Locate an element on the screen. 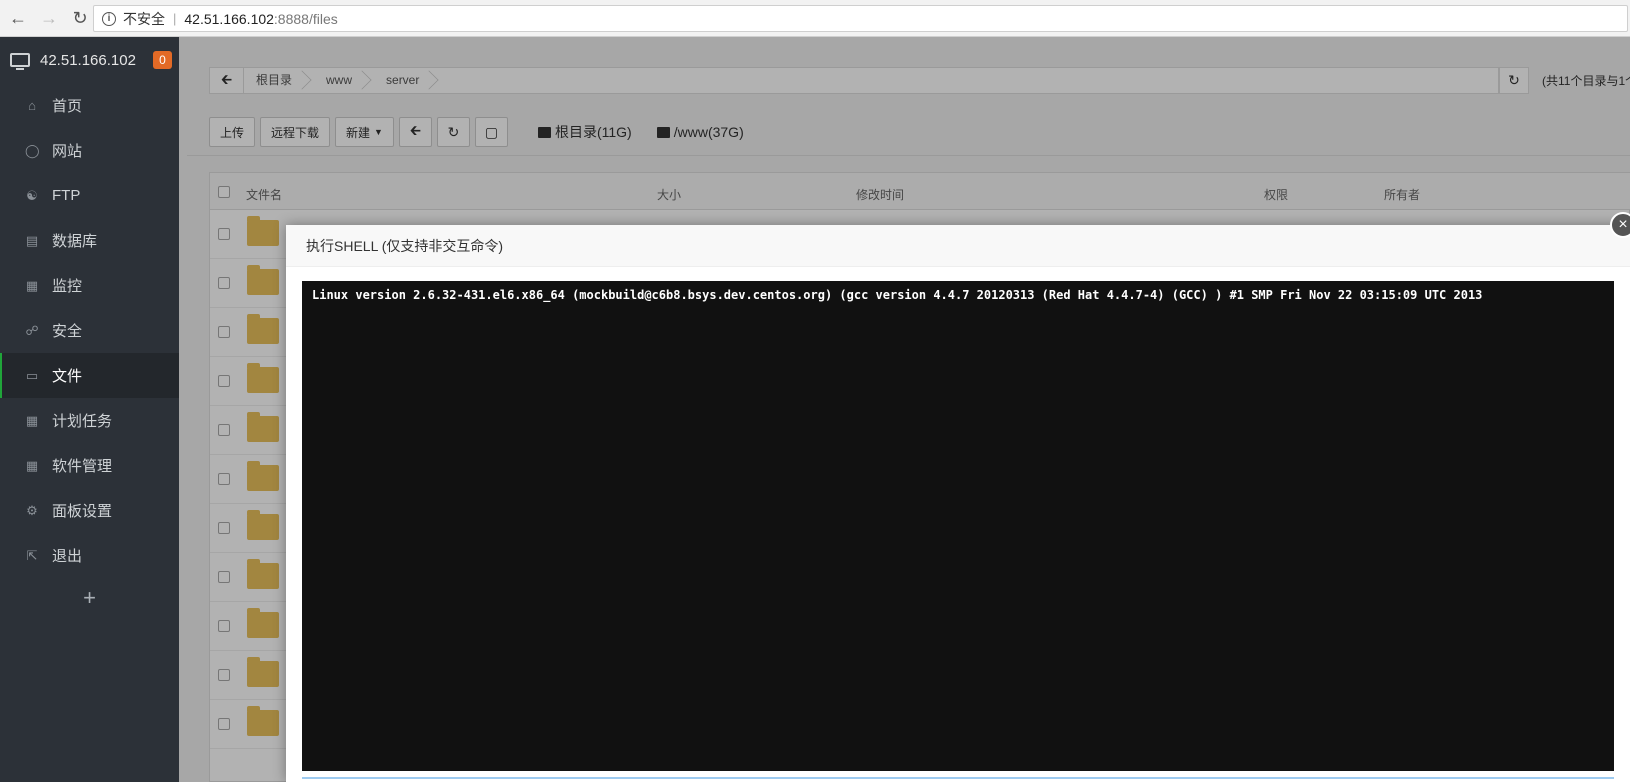 The height and width of the screenshot is (782, 1630). sidebar-item-label: 网站 is located at coordinates (67, 151).